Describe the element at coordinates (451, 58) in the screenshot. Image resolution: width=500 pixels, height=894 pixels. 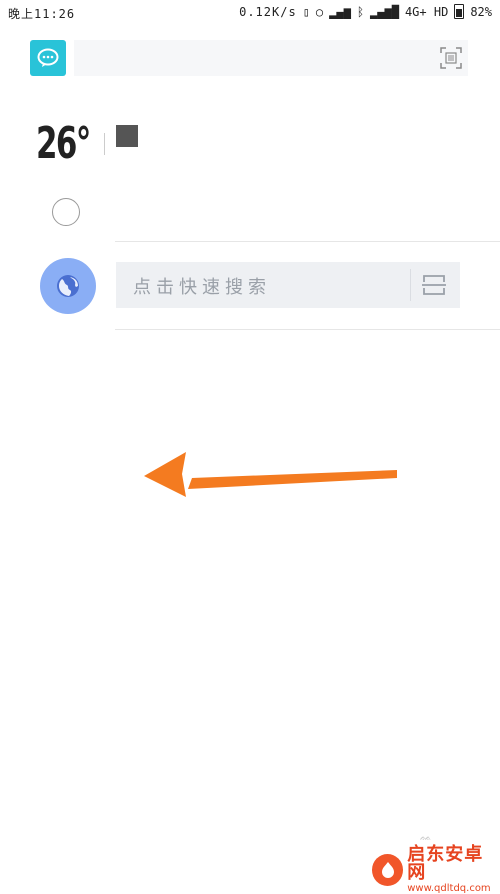
I see `scan-icon` at that location.